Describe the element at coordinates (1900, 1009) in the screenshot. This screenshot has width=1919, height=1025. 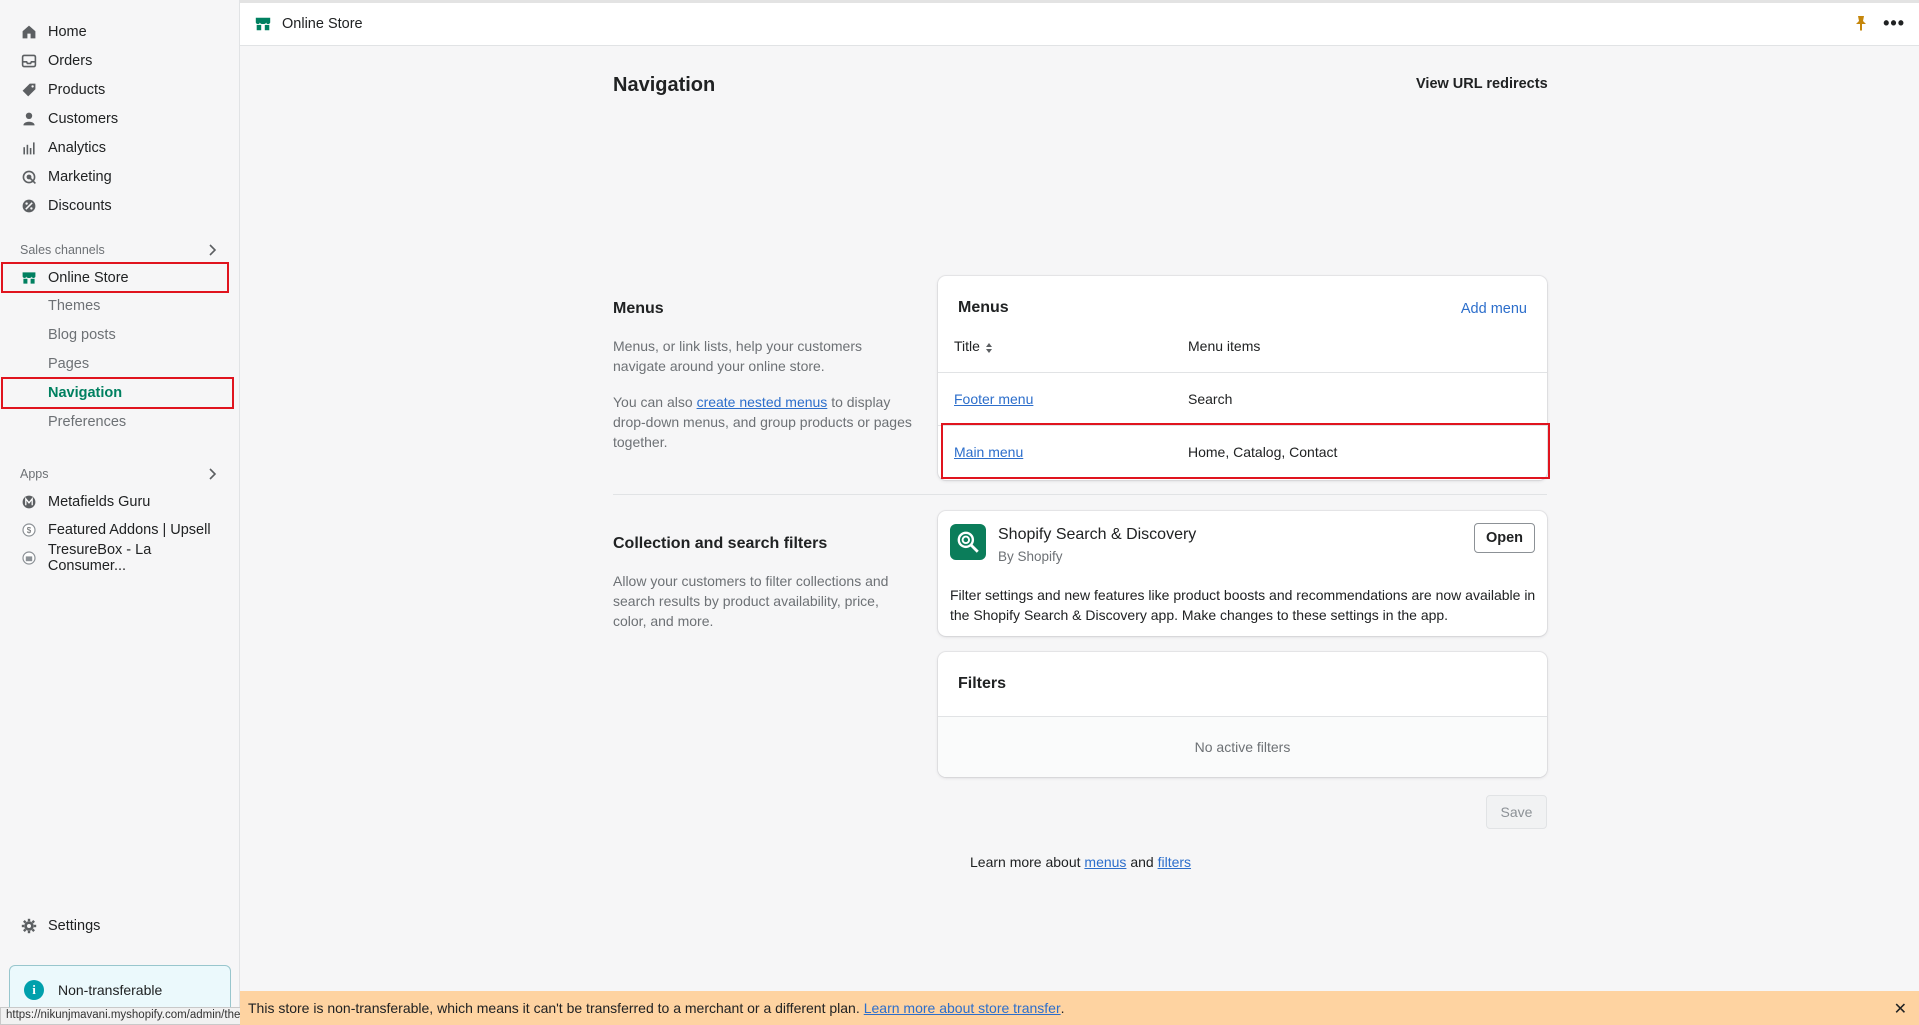
I see `close-icon: ✕` at that location.